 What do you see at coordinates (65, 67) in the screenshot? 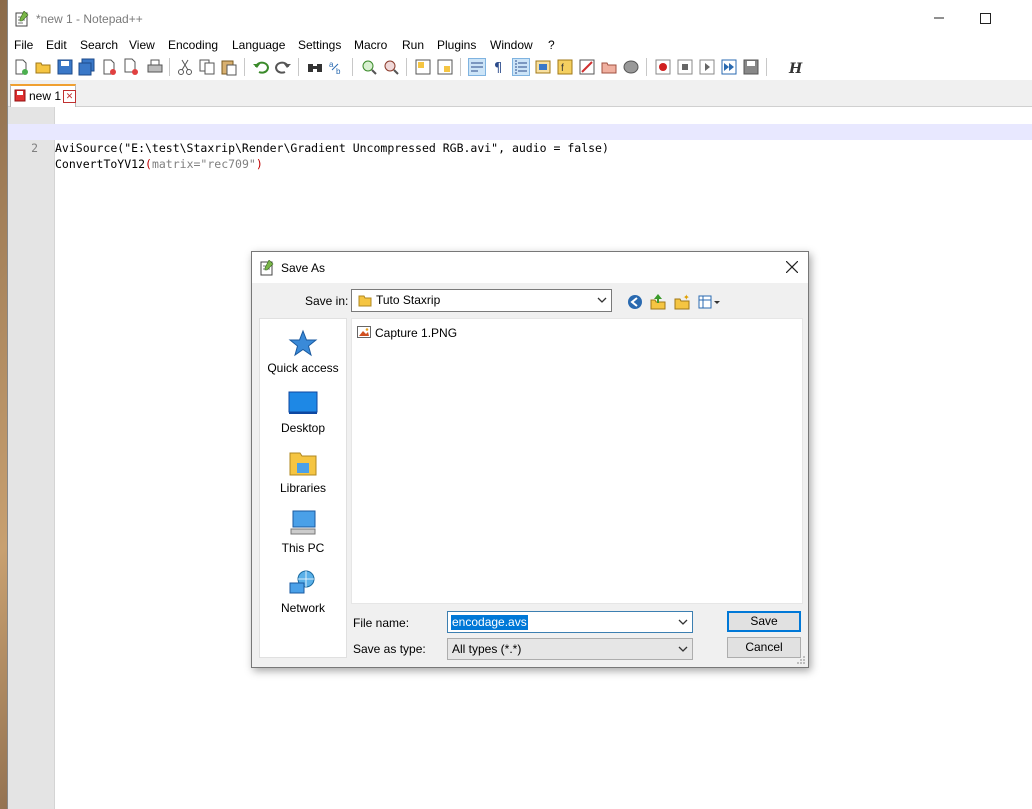
I see `save-icon` at bounding box center [65, 67].